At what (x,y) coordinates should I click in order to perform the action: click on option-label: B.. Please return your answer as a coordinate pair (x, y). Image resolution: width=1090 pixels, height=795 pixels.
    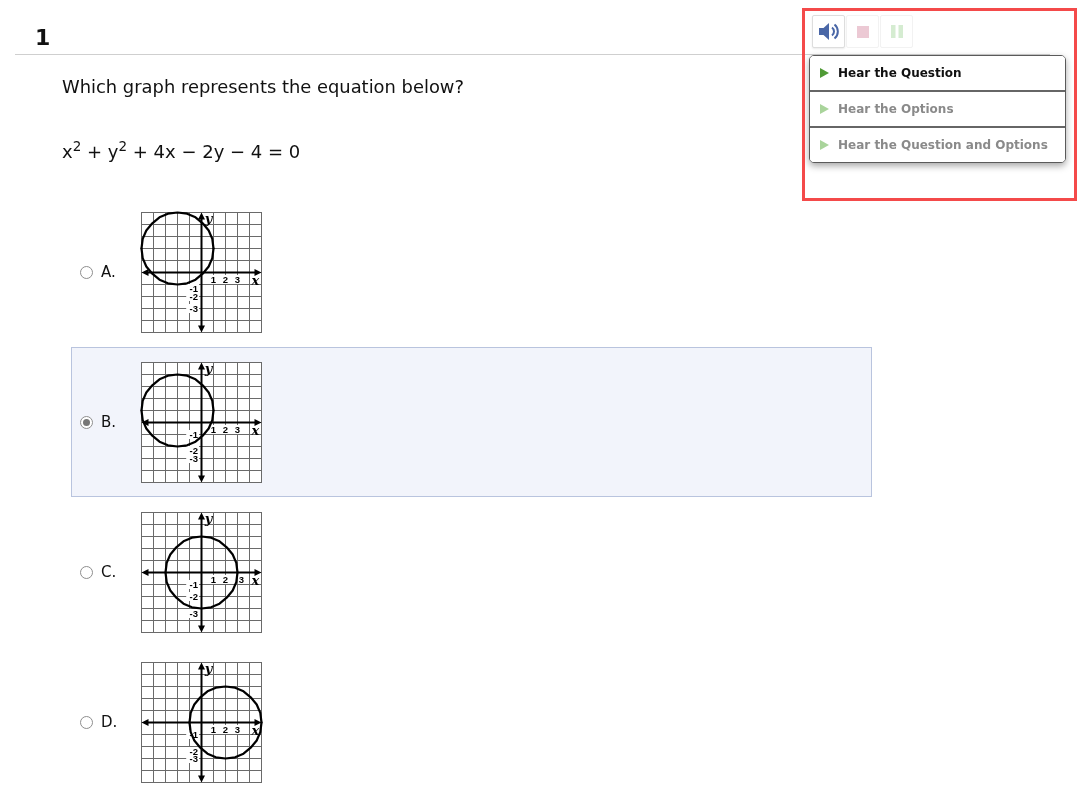
    Looking at the image, I should click on (109, 422).